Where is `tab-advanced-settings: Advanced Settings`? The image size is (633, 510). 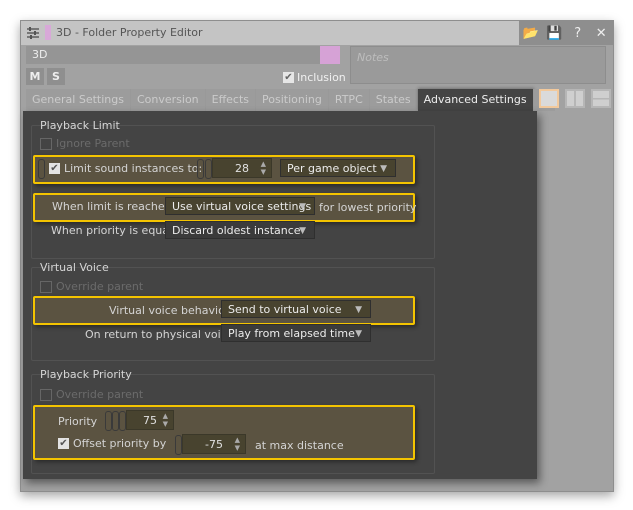 tab-advanced-settings: Advanced Settings is located at coordinates (475, 100).